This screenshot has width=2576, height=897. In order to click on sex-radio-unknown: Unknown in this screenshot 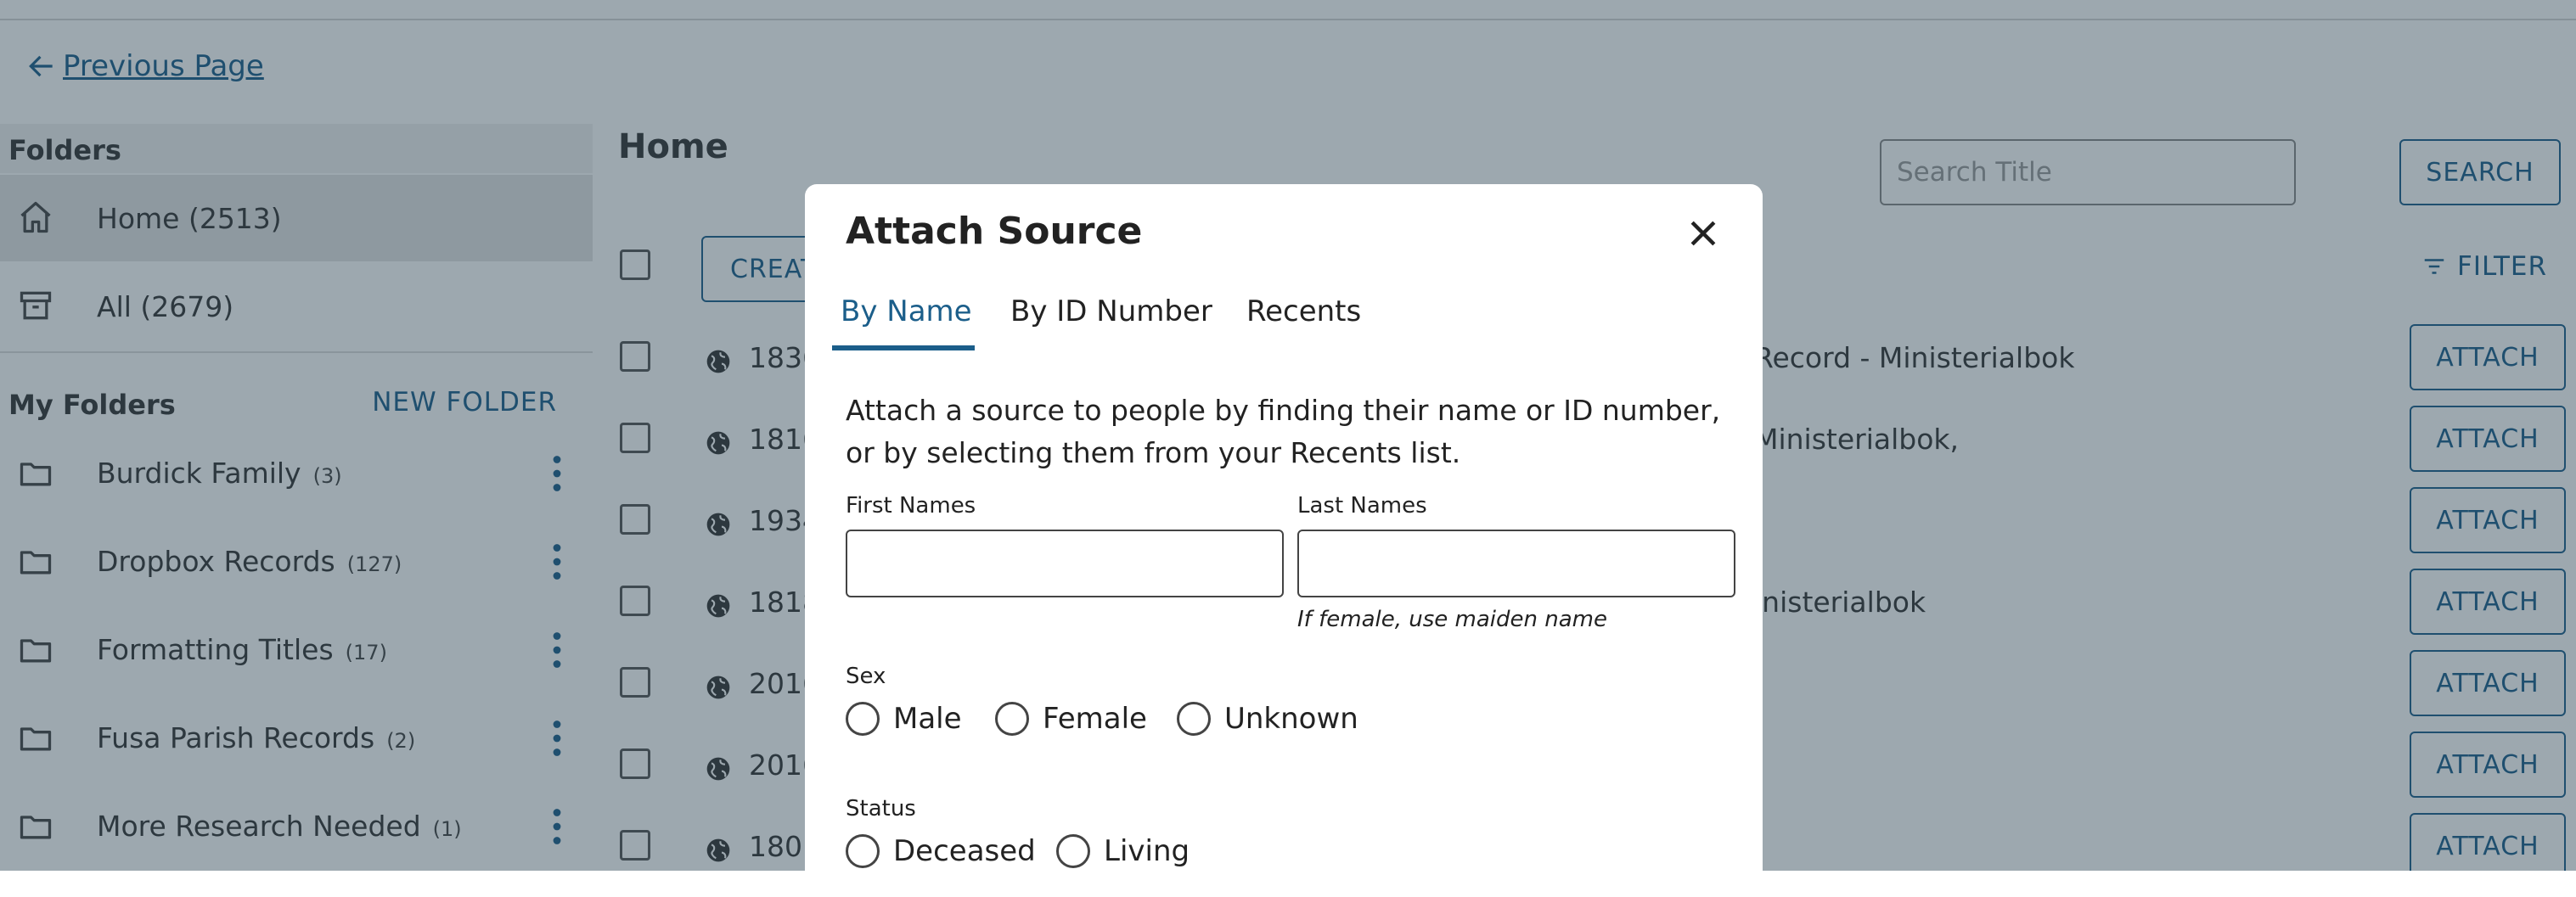, I will do `click(1267, 719)`.